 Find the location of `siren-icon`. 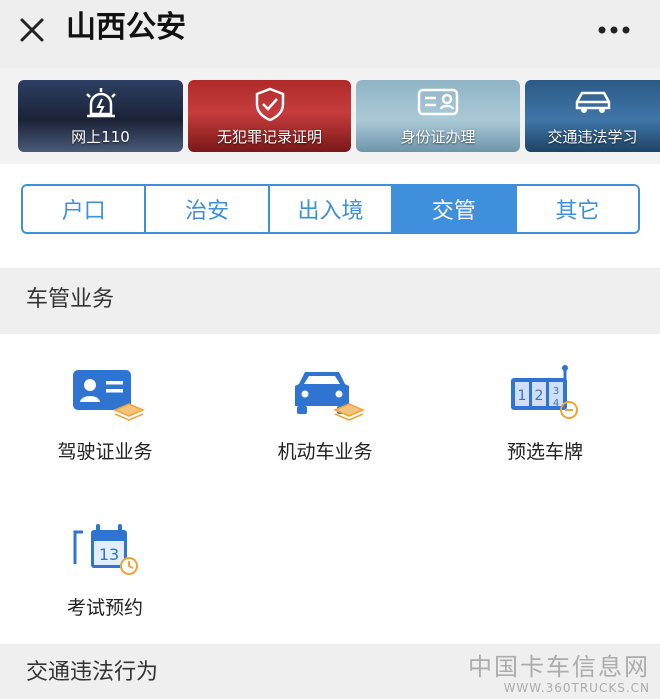

siren-icon is located at coordinates (100, 103).